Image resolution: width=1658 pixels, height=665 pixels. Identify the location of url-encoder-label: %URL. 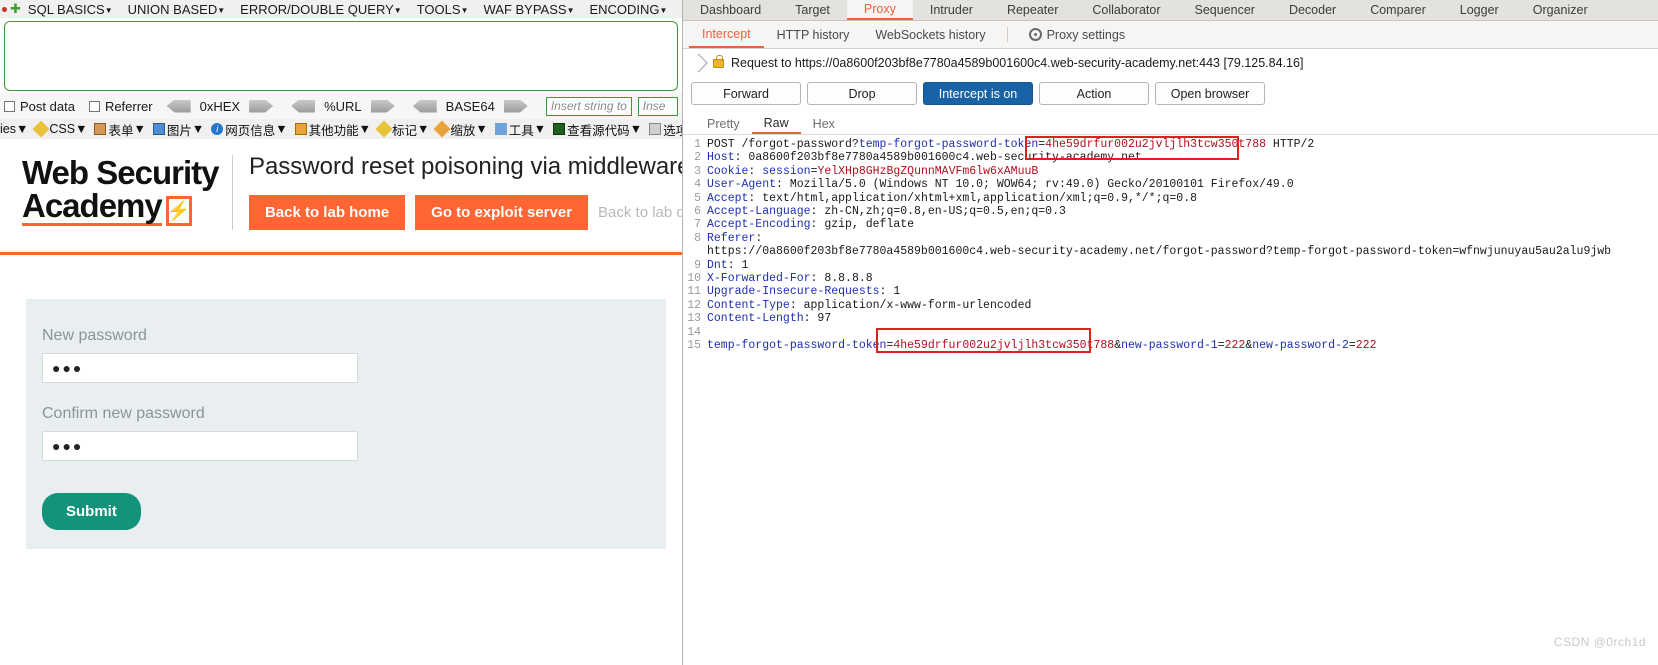
(343, 106).